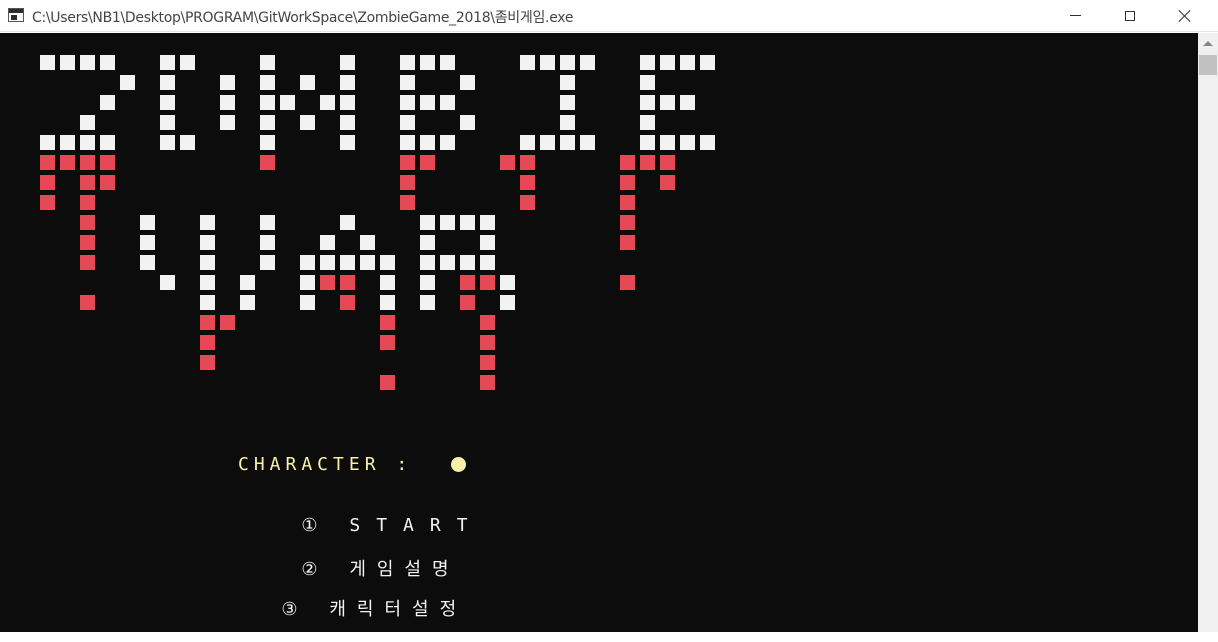 This screenshot has height=642, width=1218. What do you see at coordinates (458, 464) in the screenshot?
I see `character-circle-icon` at bounding box center [458, 464].